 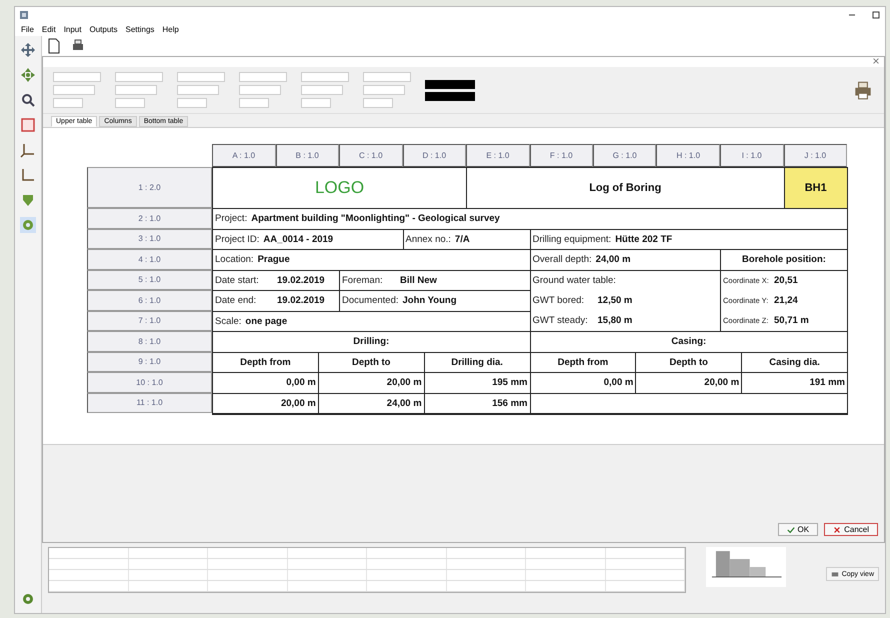 What do you see at coordinates (418, 280) in the screenshot?
I see `field-value: Bill New` at bounding box center [418, 280].